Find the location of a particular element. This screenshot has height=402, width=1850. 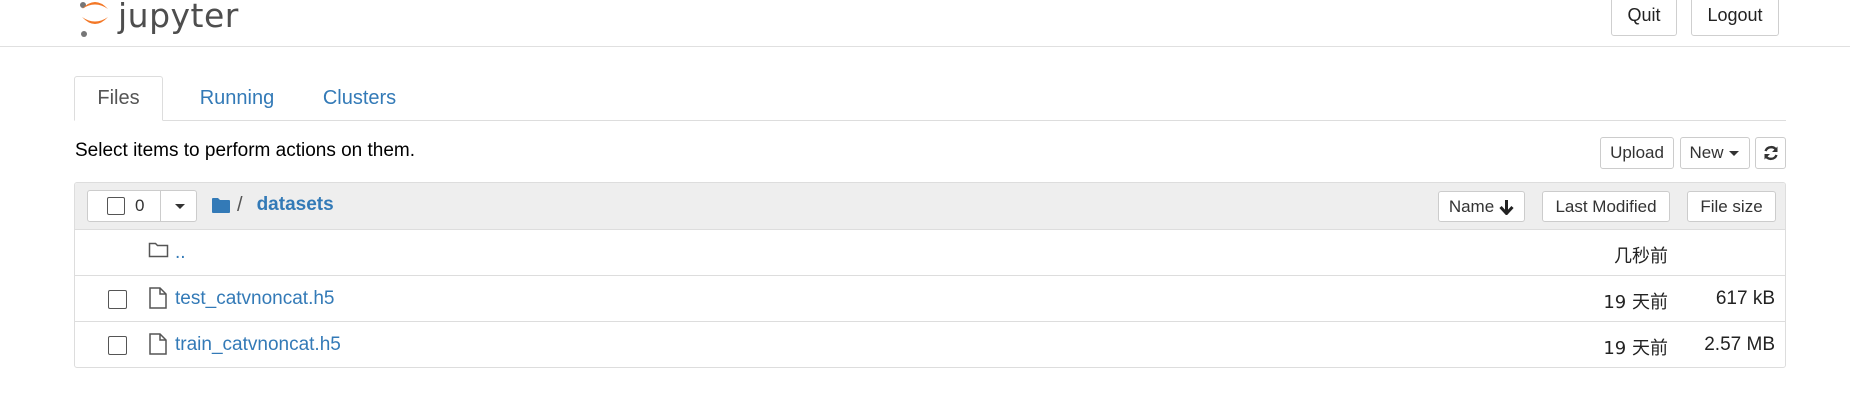

upload-button: Upload is located at coordinates (1637, 153).